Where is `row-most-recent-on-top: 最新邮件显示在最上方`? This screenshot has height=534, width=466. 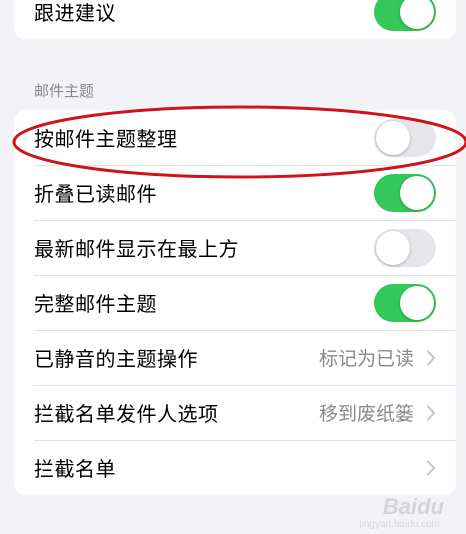 row-most-recent-on-top: 最新邮件显示在最上方 is located at coordinates (235, 247).